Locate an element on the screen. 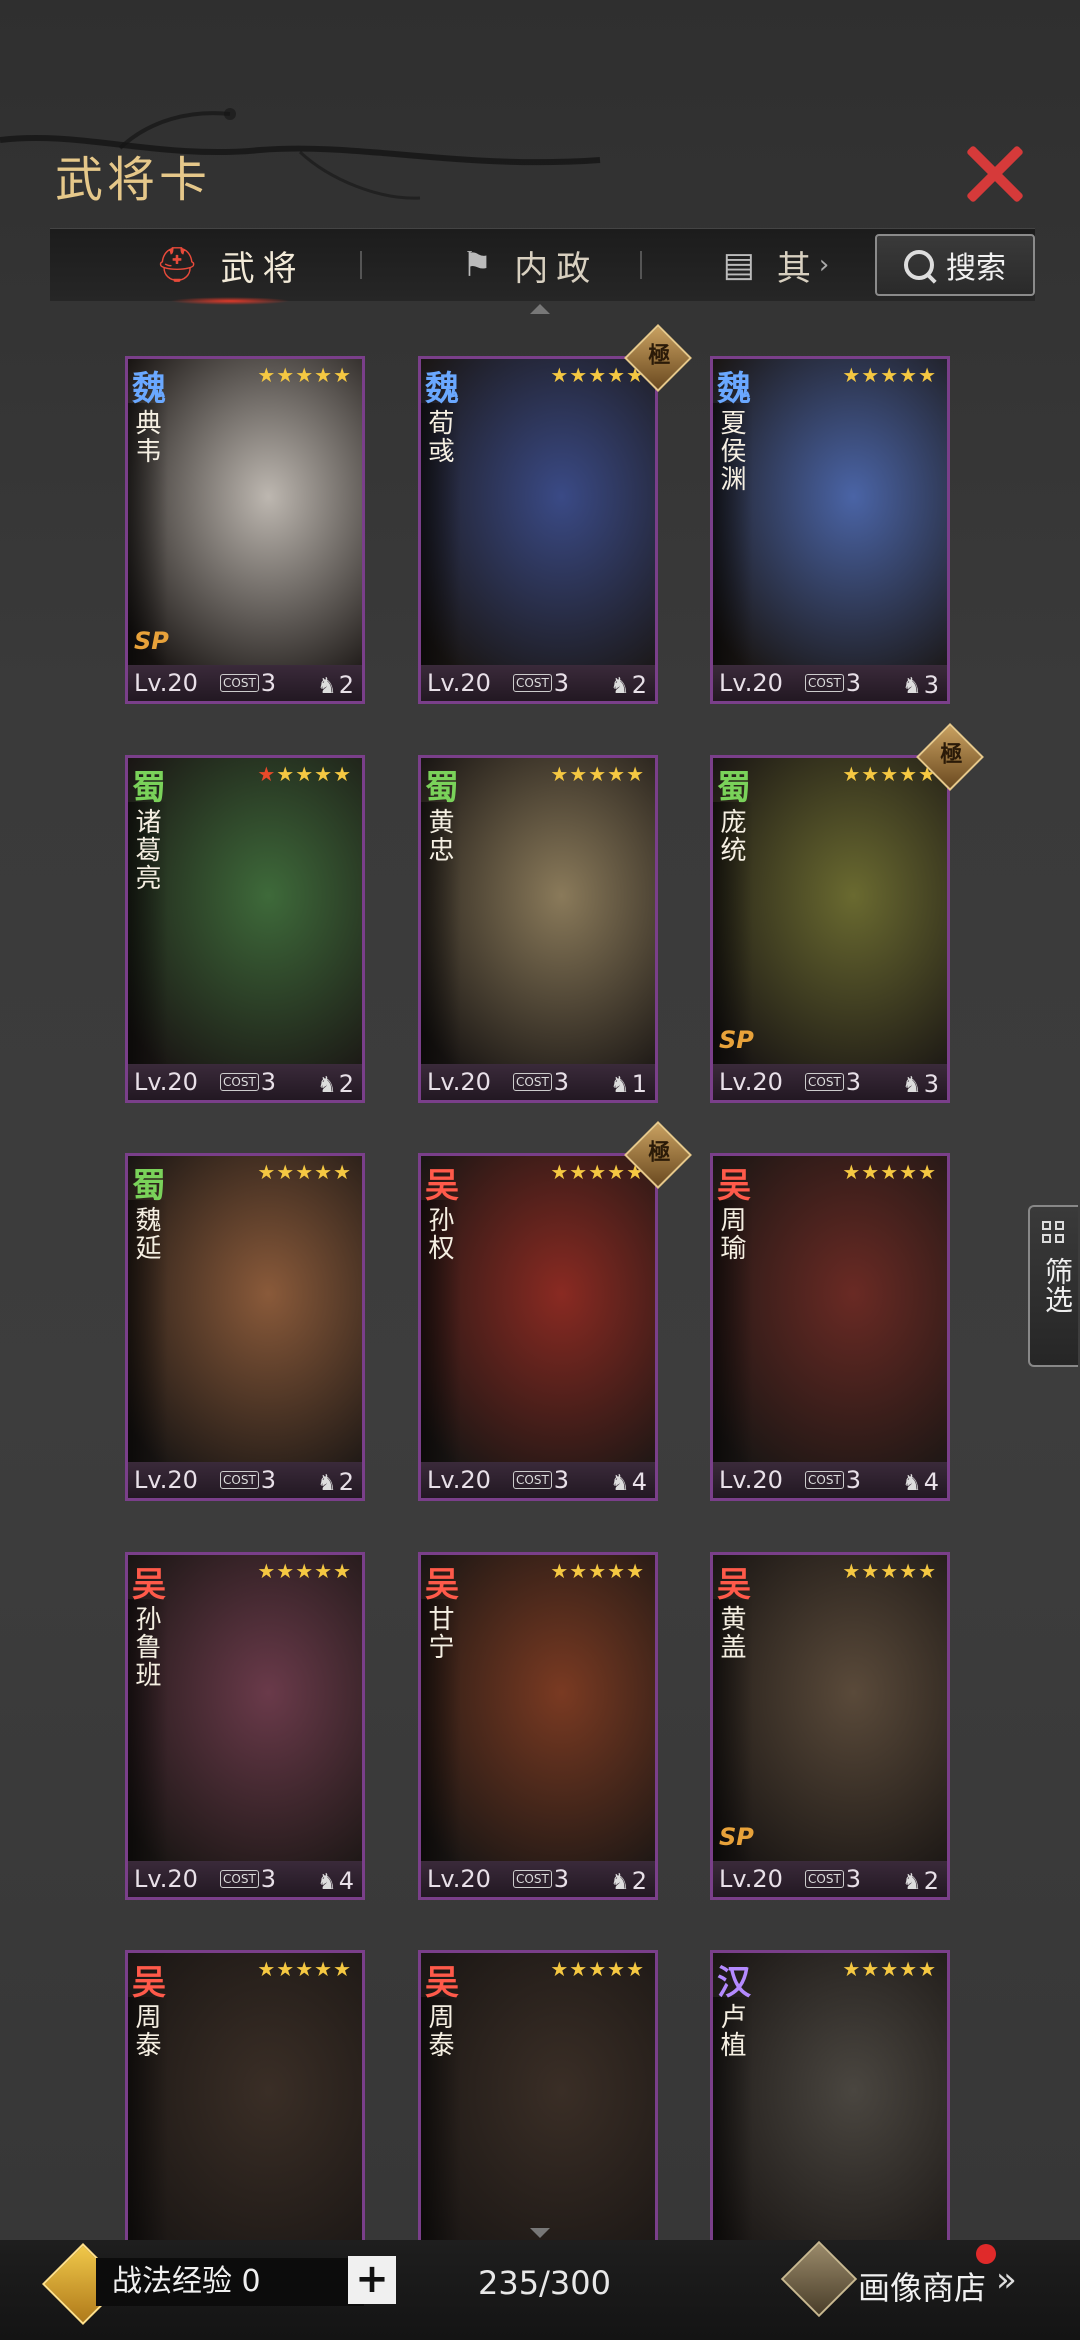  general-card: 蜀魏延 ★★★★★ Lv.20 COST 3 ♞2 is located at coordinates (245, 1327).